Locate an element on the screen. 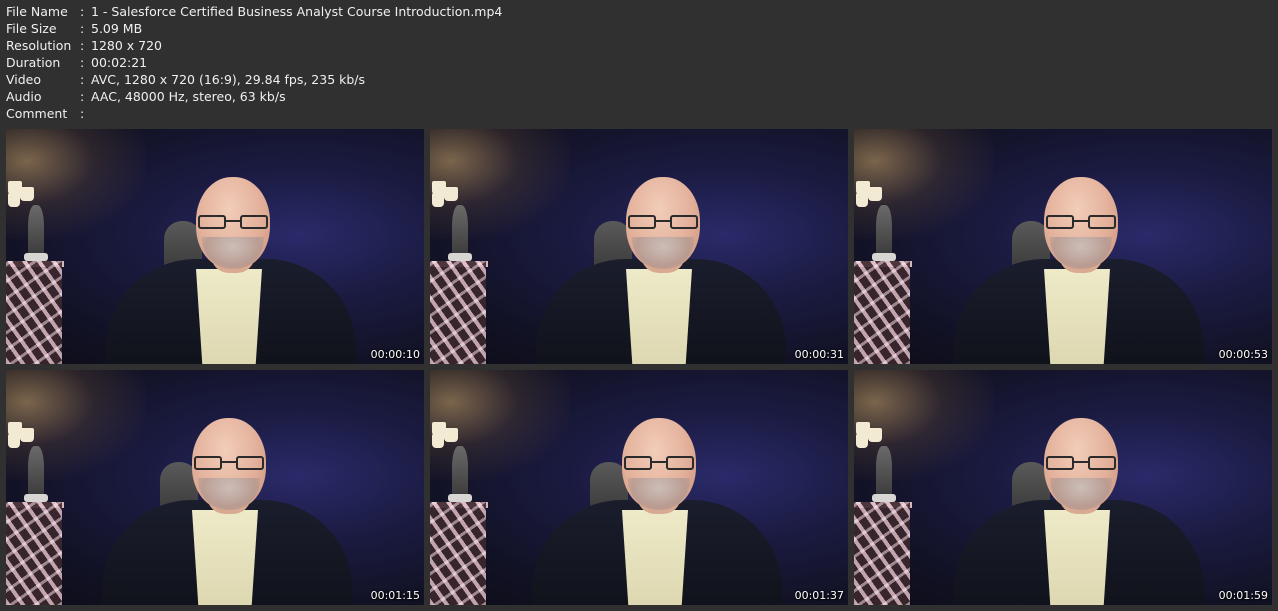 This screenshot has width=1278, height=611. info-row-comment: Comment : is located at coordinates (254, 113).